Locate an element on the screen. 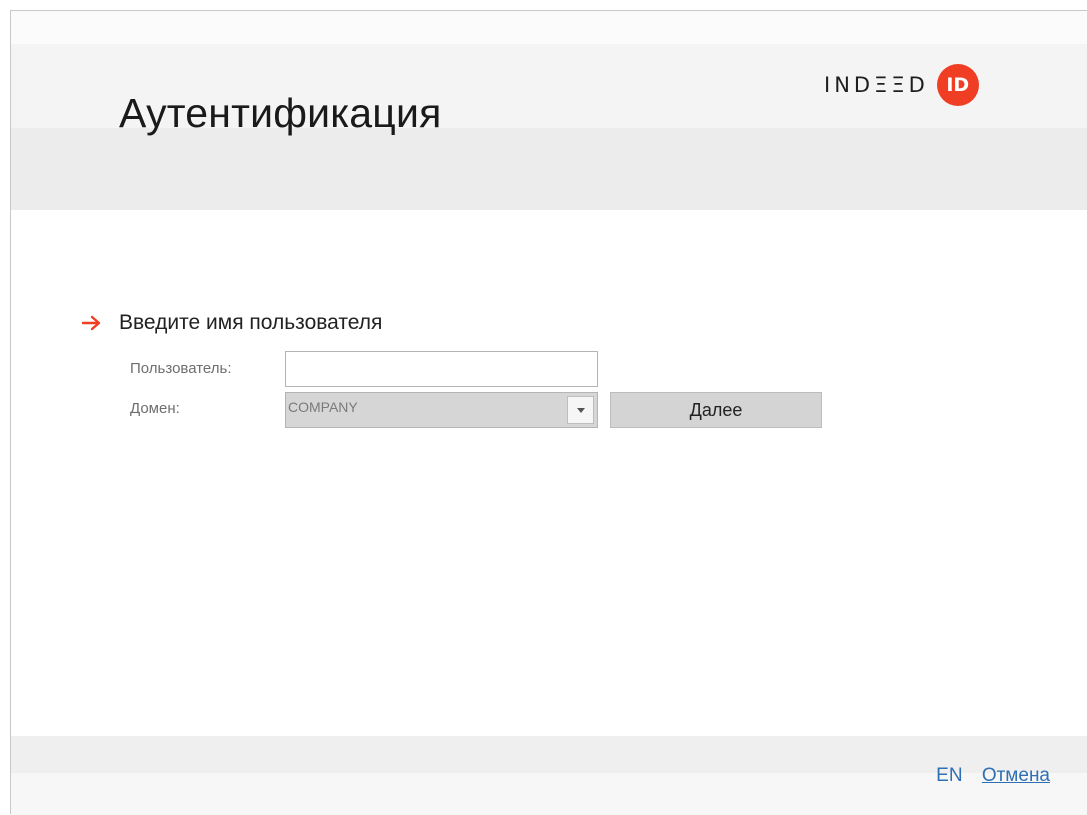  page-title: Аутентификация is located at coordinates (280, 113).